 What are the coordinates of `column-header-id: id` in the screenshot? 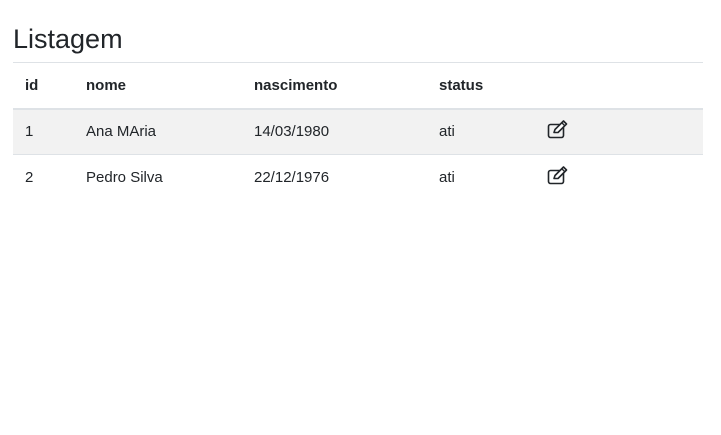 It's located at (32, 85).